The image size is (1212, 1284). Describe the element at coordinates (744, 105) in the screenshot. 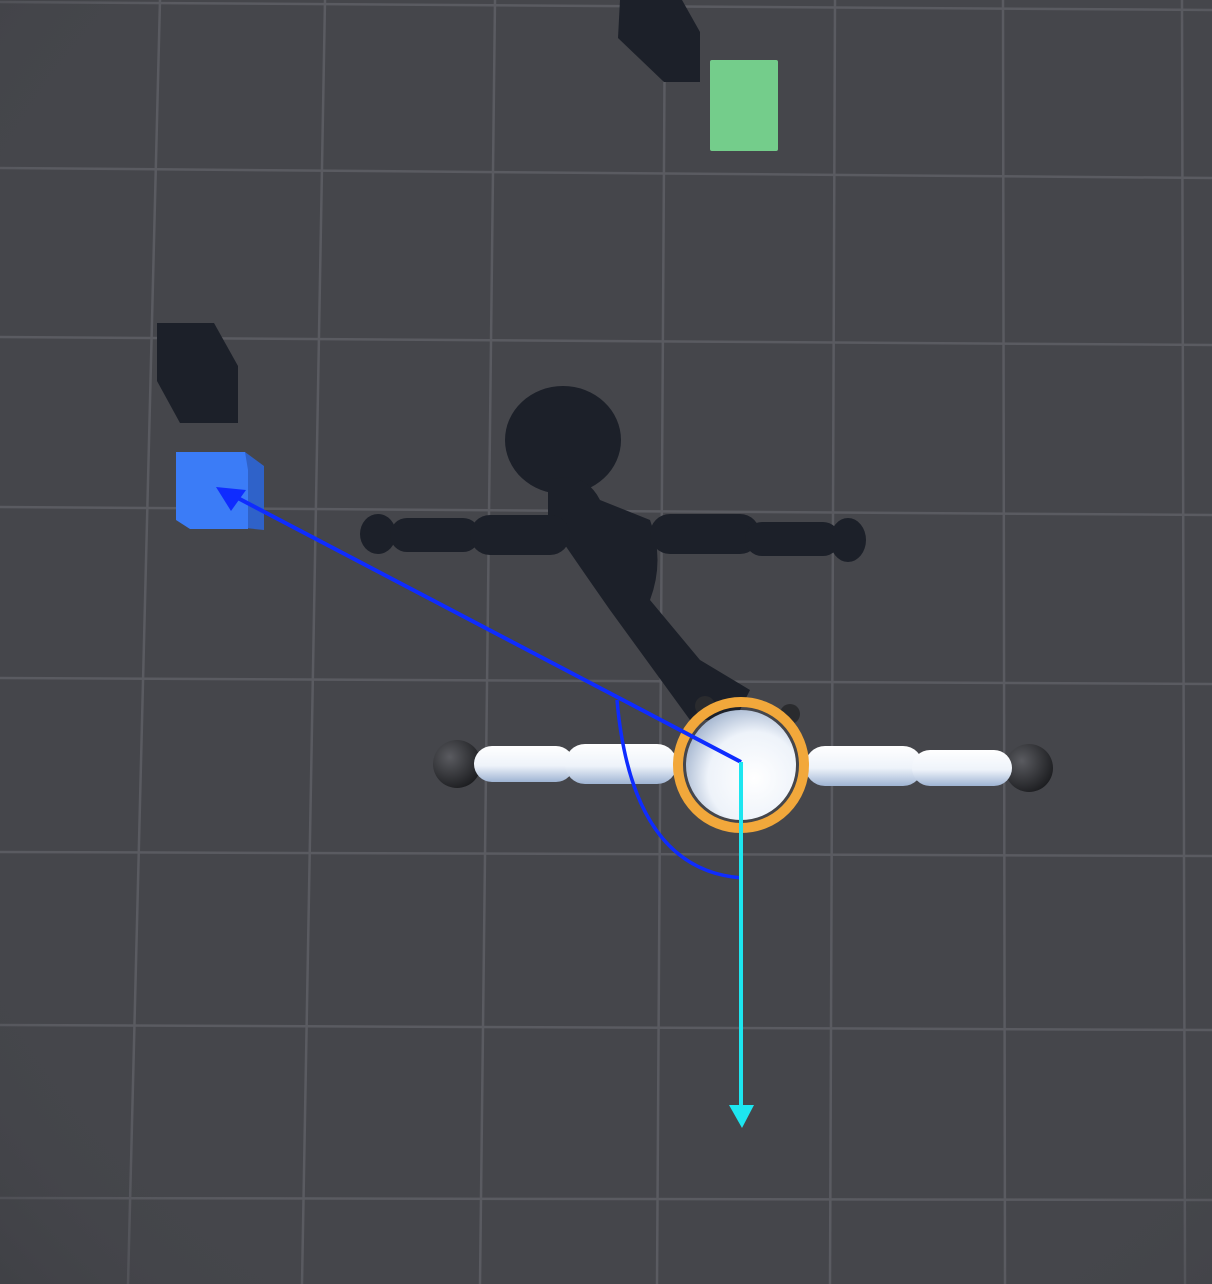

I see `green-target-cube` at that location.